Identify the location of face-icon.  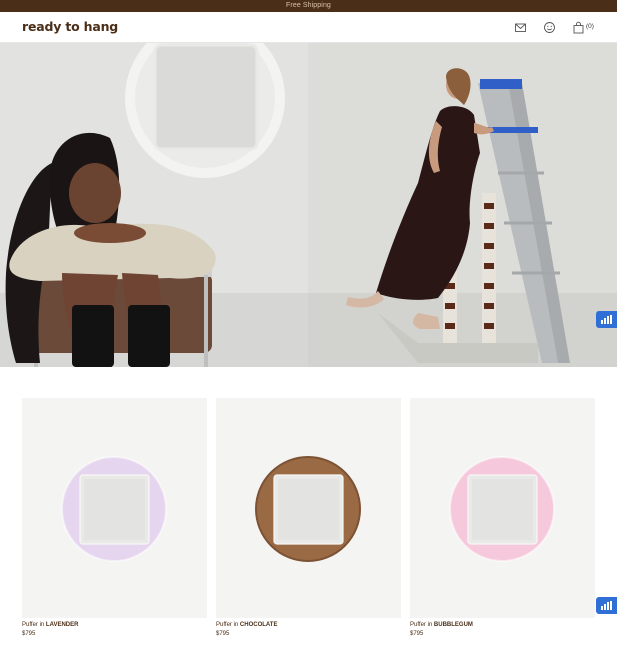
(549, 27).